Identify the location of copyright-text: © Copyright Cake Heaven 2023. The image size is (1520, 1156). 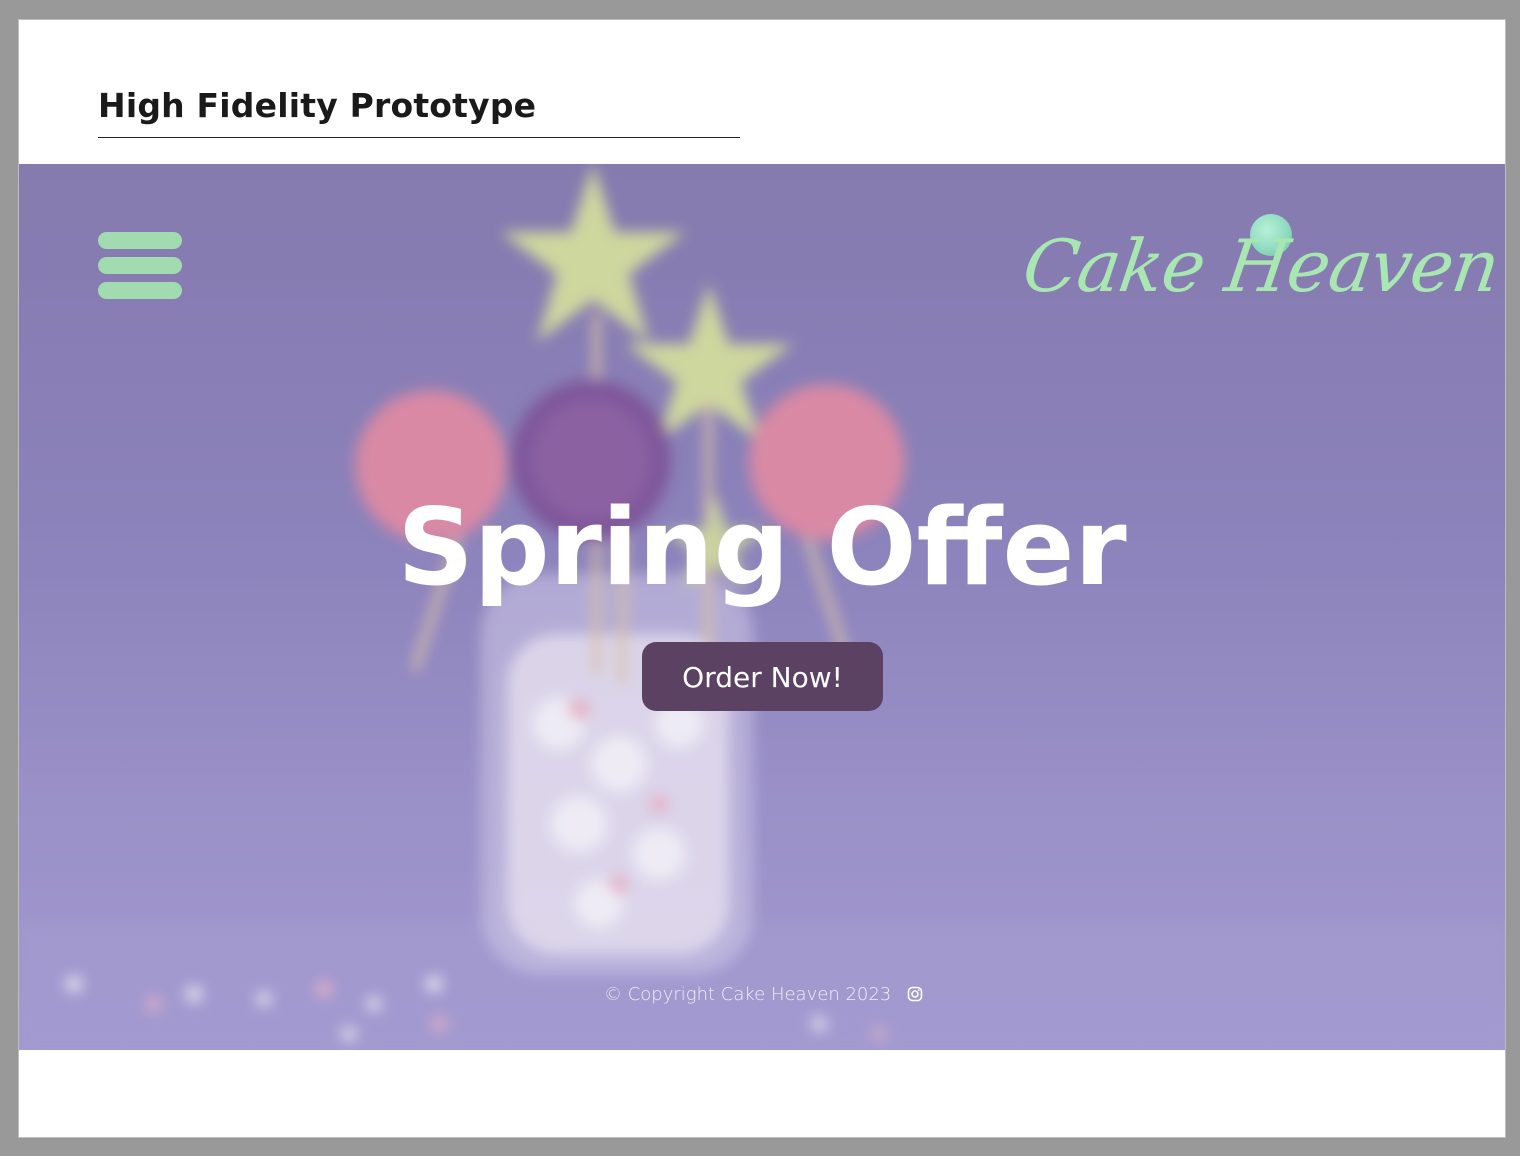
(748, 994).